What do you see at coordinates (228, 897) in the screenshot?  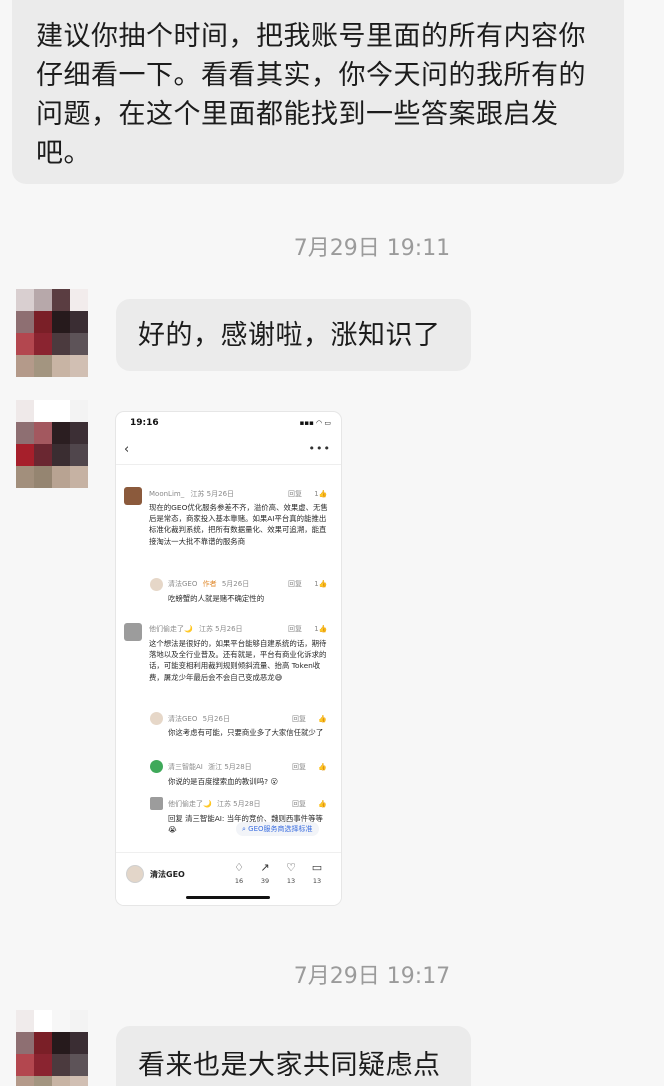 I see `home-indicator` at bounding box center [228, 897].